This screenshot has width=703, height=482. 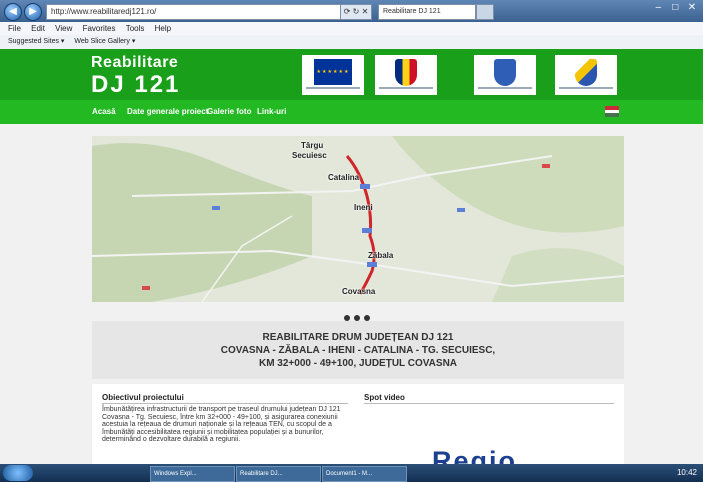 I want to click on nav-general-info: Date generale proiect, so click(x=167, y=111).